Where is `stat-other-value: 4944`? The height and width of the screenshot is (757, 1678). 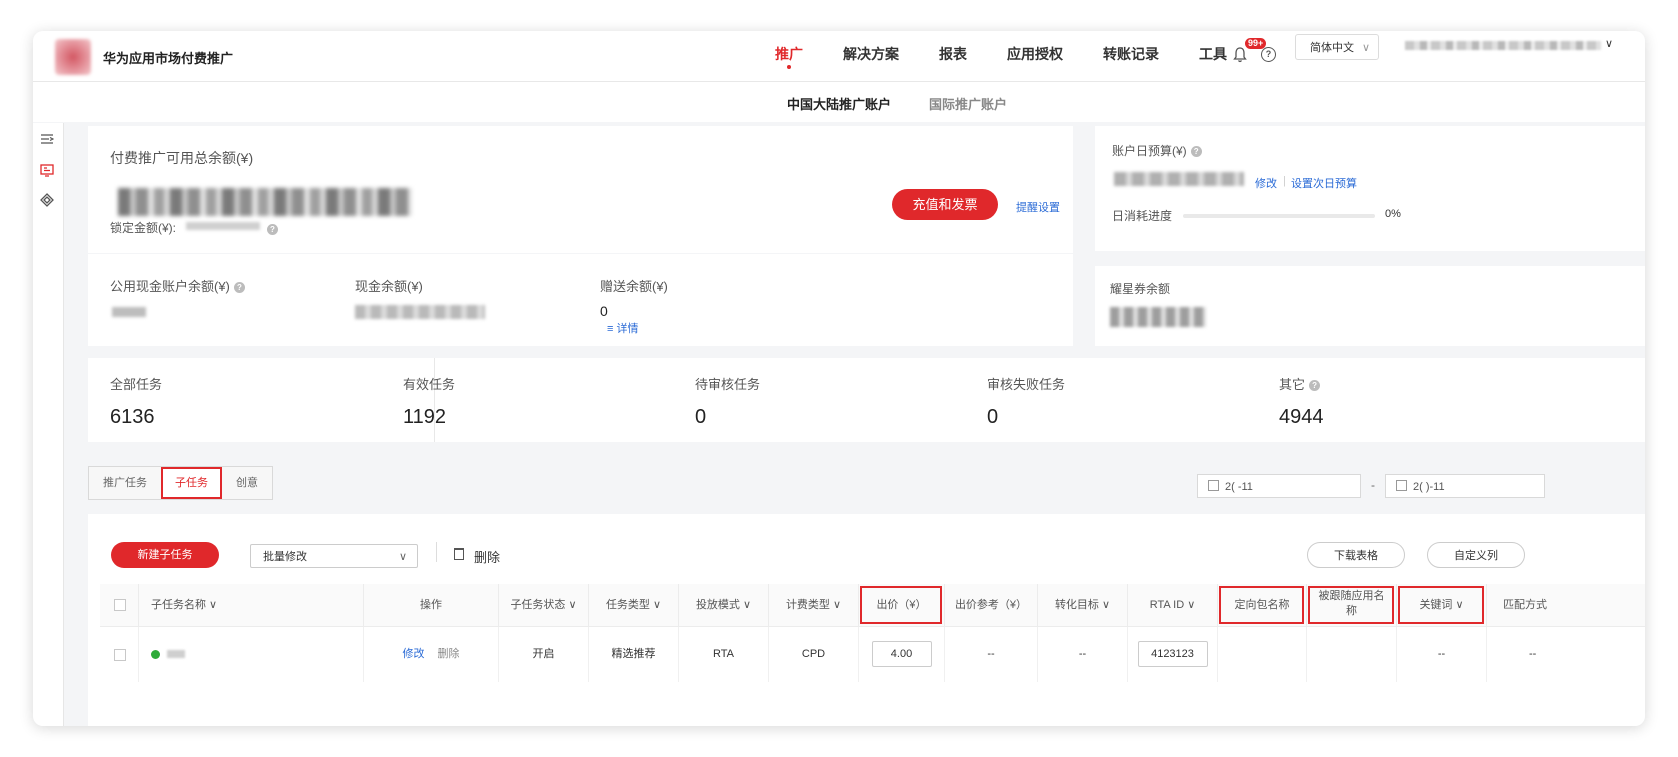
stat-other-value: 4944 is located at coordinates (1301, 417).